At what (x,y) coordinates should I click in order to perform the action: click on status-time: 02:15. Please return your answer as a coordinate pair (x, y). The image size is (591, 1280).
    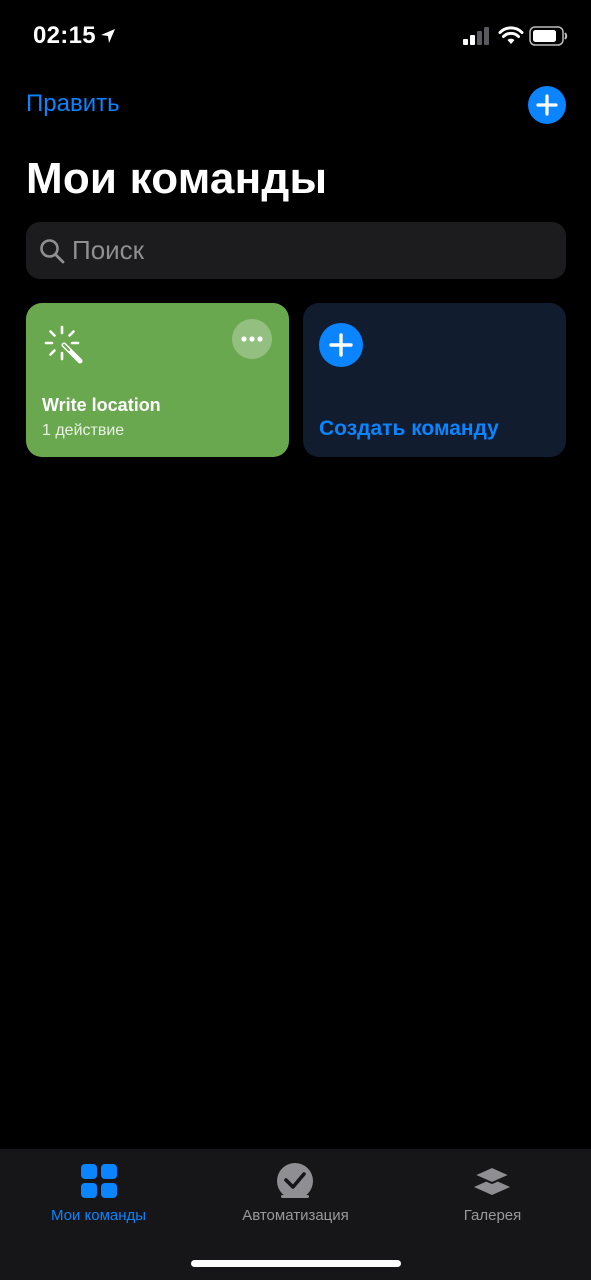
    Looking at the image, I should click on (64, 35).